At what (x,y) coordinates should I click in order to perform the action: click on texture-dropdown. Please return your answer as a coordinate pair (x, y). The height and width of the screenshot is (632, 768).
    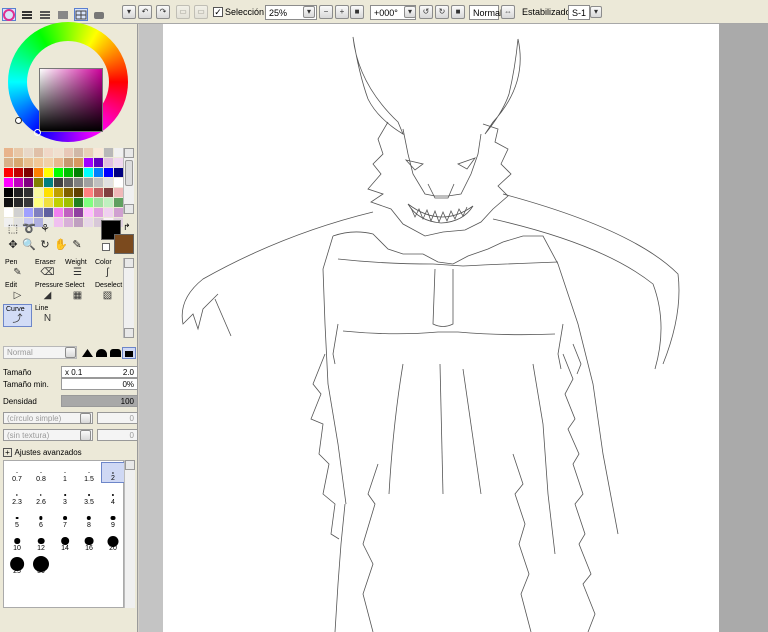
    Looking at the image, I should click on (85, 435).